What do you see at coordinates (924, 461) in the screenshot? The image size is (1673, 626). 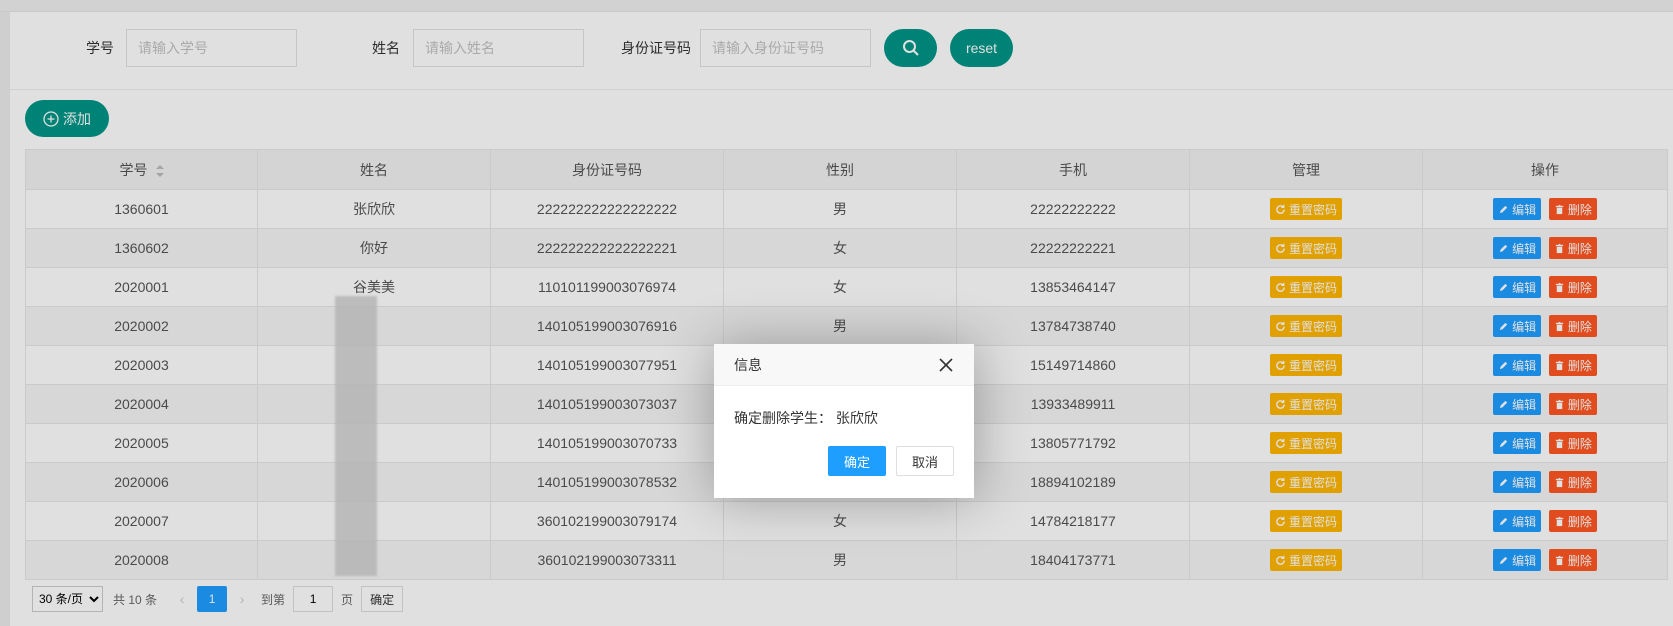 I see `cancel-button: 取消` at bounding box center [924, 461].